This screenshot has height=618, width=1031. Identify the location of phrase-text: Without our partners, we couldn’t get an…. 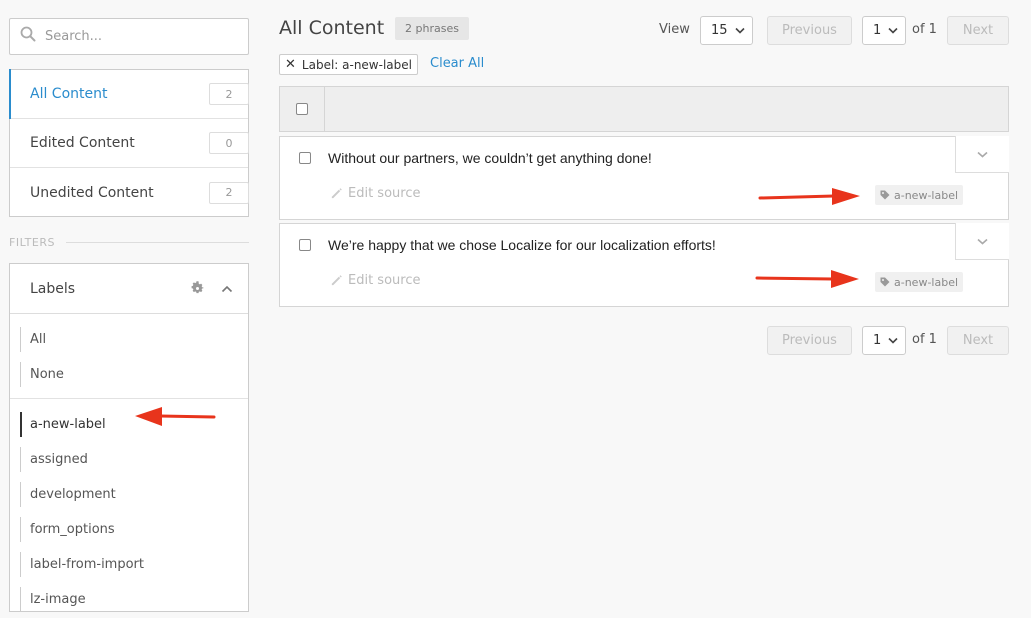
(490, 158).